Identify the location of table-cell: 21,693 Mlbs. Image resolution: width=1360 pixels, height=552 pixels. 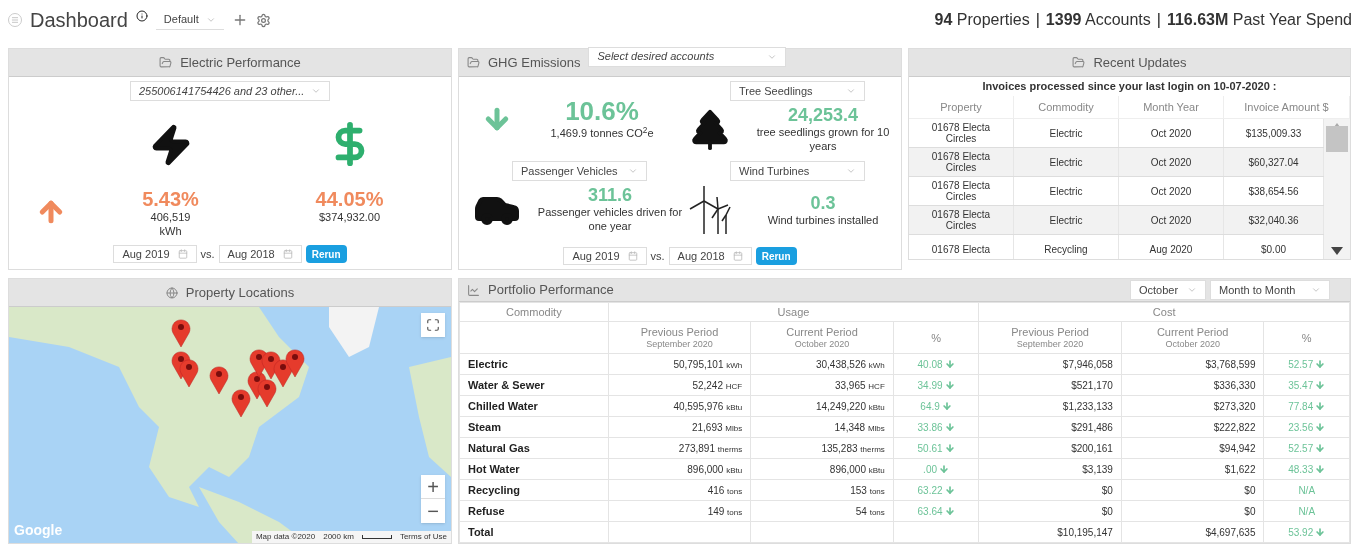
(717, 427).